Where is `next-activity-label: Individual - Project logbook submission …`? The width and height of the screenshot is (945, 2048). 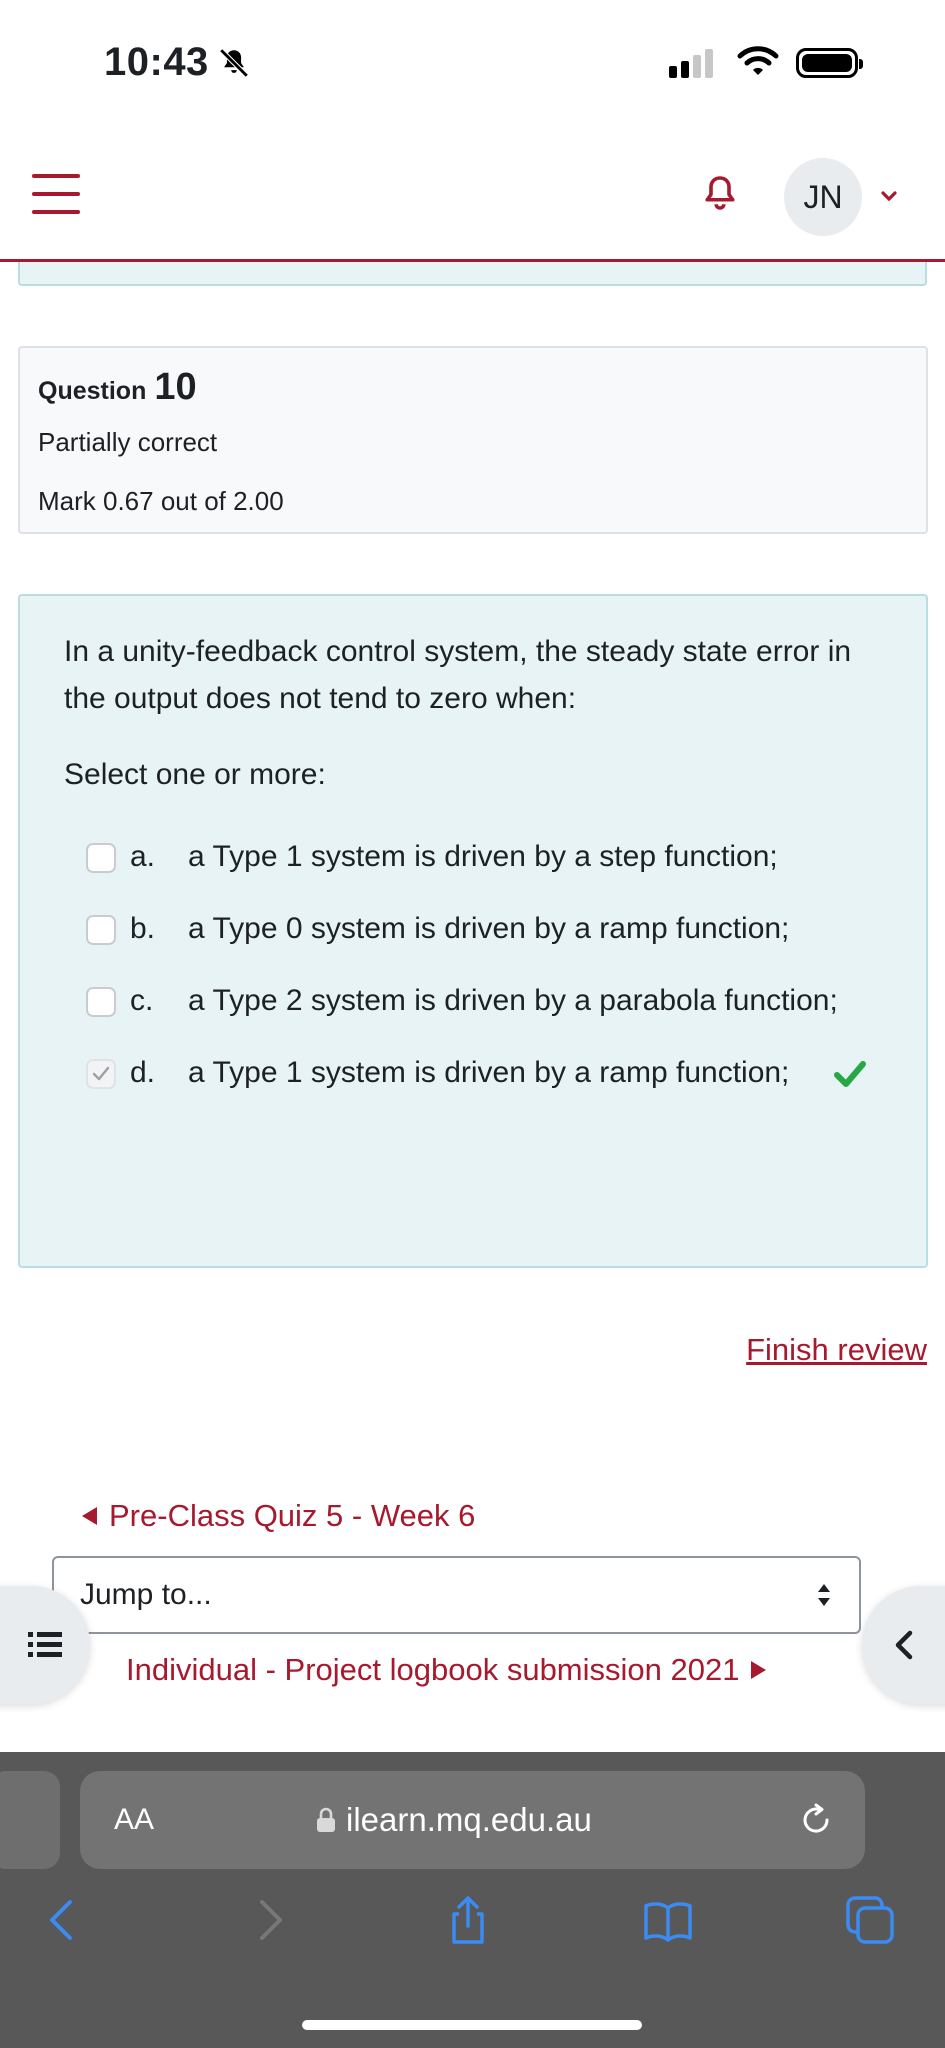
next-activity-label: Individual - Project logbook submission … is located at coordinates (433, 1669).